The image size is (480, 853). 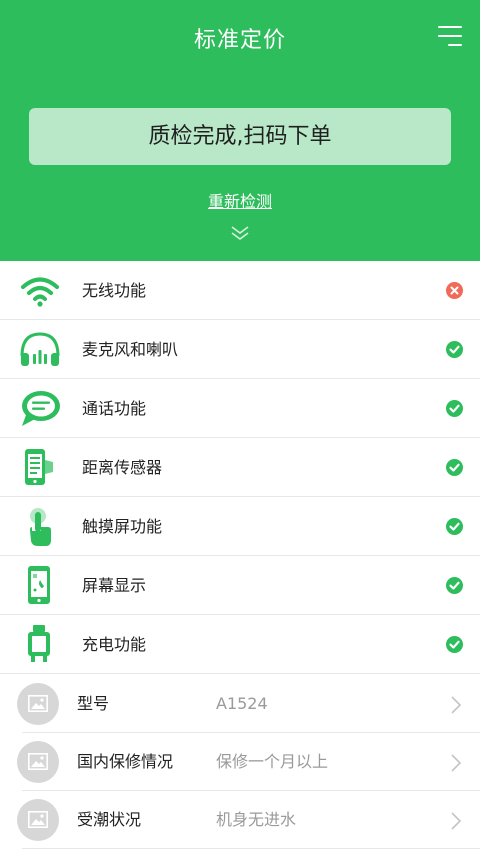 What do you see at coordinates (240, 349) in the screenshot?
I see `check-row-mic-speaker: 麦克风和喇叭` at bounding box center [240, 349].